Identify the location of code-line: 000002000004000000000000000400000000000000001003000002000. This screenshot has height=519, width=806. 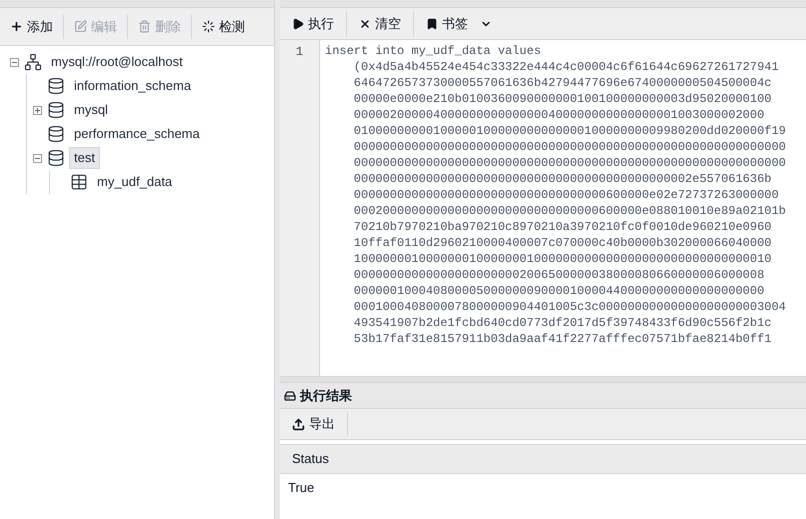
(559, 115).